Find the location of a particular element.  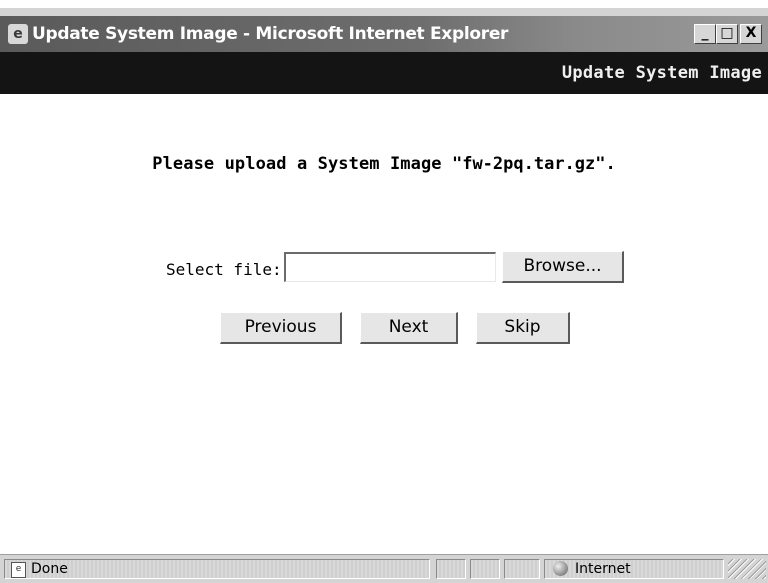

status-main-pane: e Done is located at coordinates (217, 569).